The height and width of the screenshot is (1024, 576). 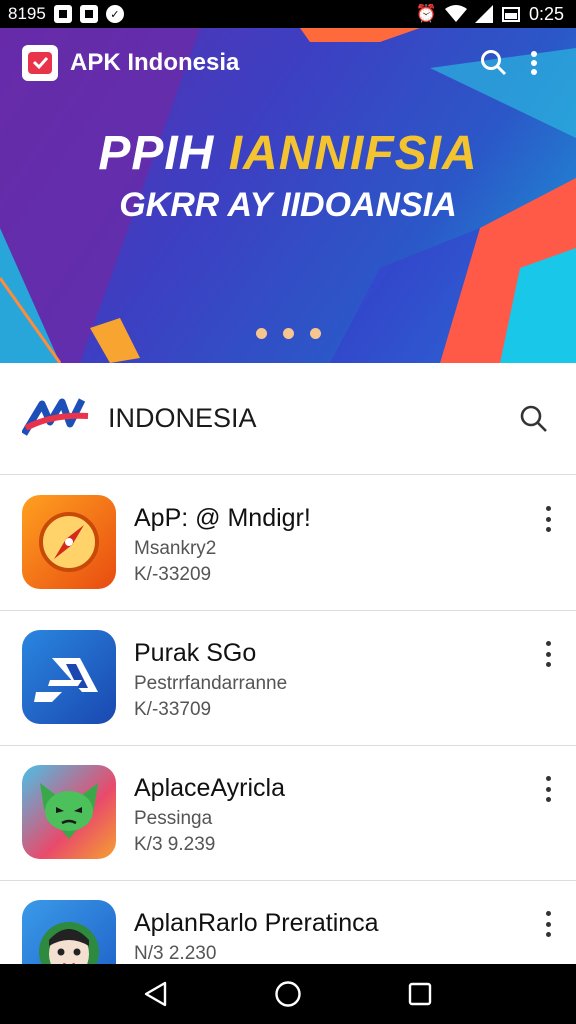 I want to click on section-title: INDONESIA, so click(x=182, y=418).